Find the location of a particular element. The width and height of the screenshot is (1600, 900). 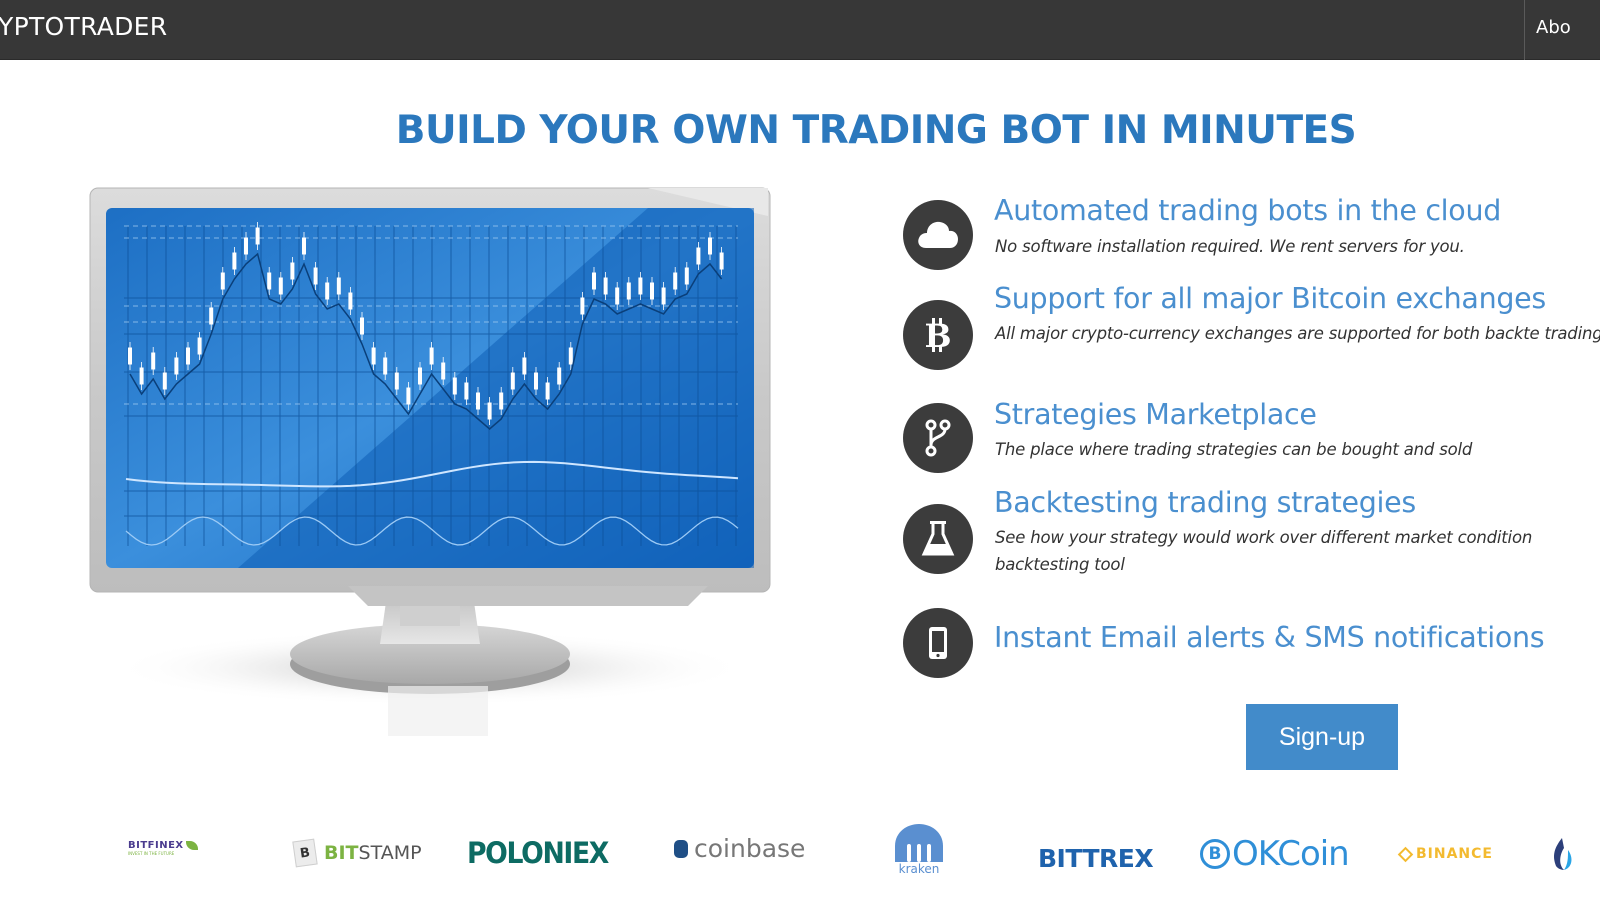

bitstamp-wordmark-a: BIT is located at coordinates (341, 853).